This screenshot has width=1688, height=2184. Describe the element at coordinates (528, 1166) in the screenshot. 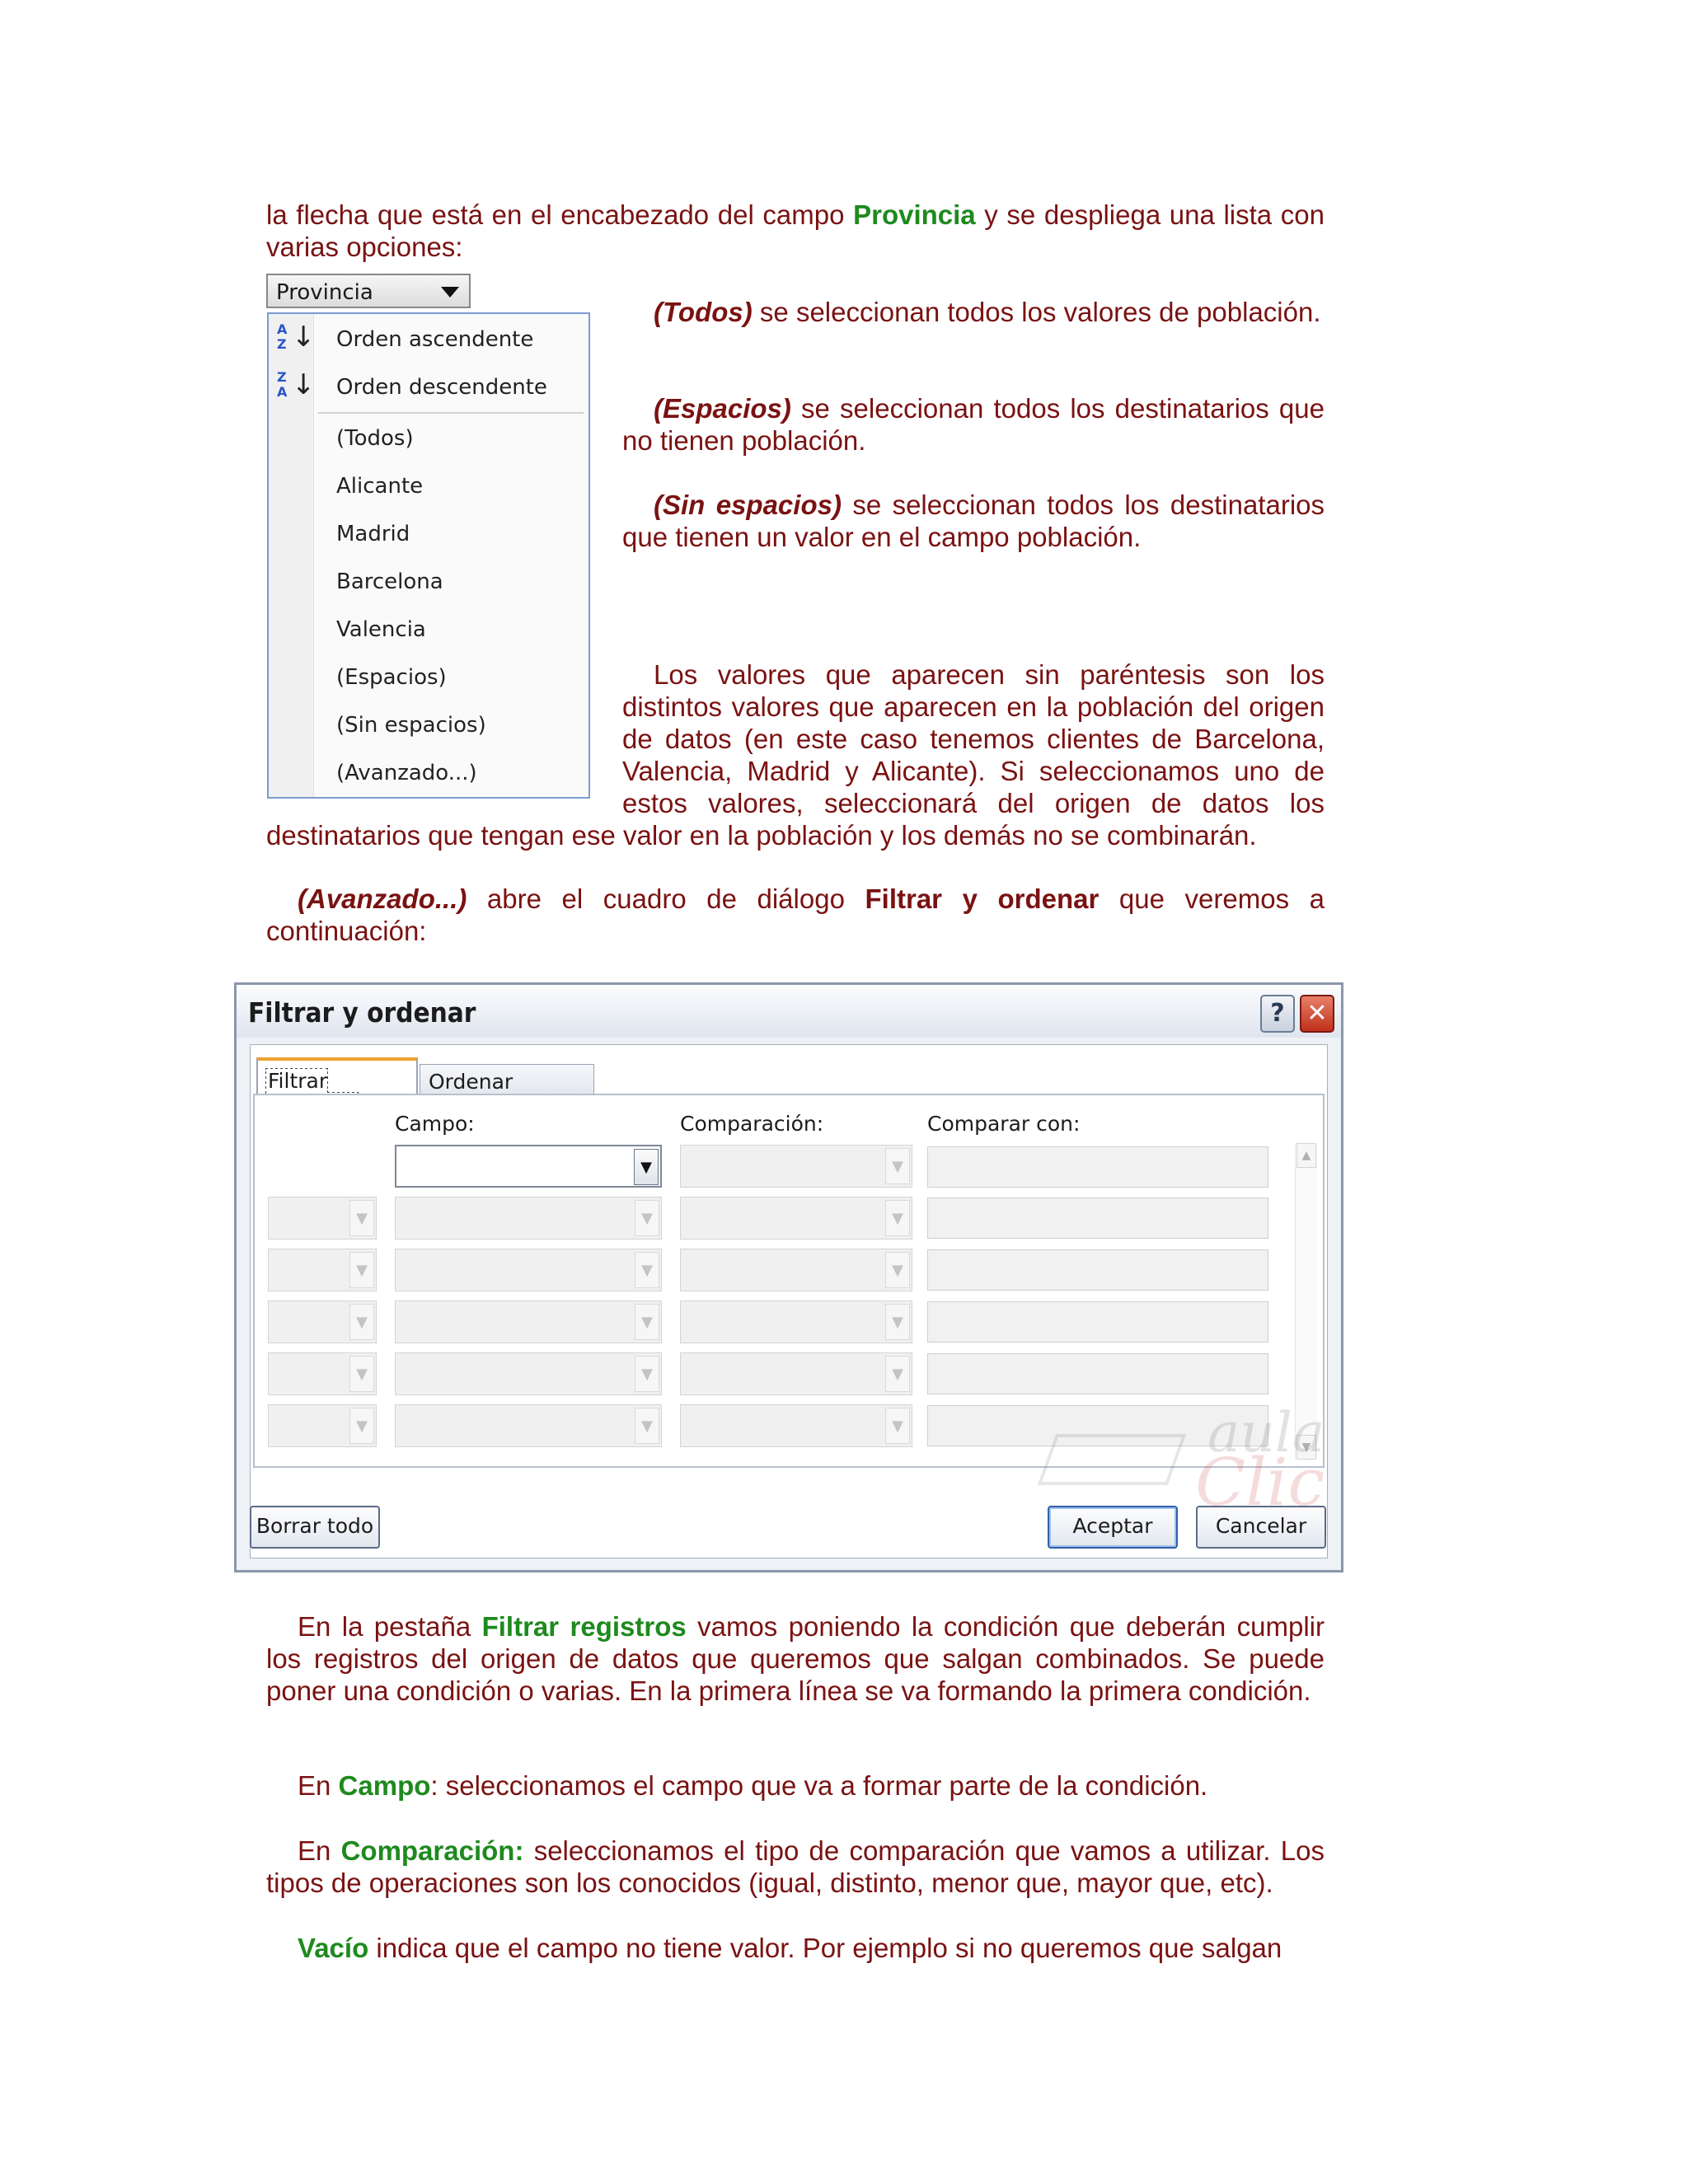

I see `campo-select-row-1: ▼` at that location.